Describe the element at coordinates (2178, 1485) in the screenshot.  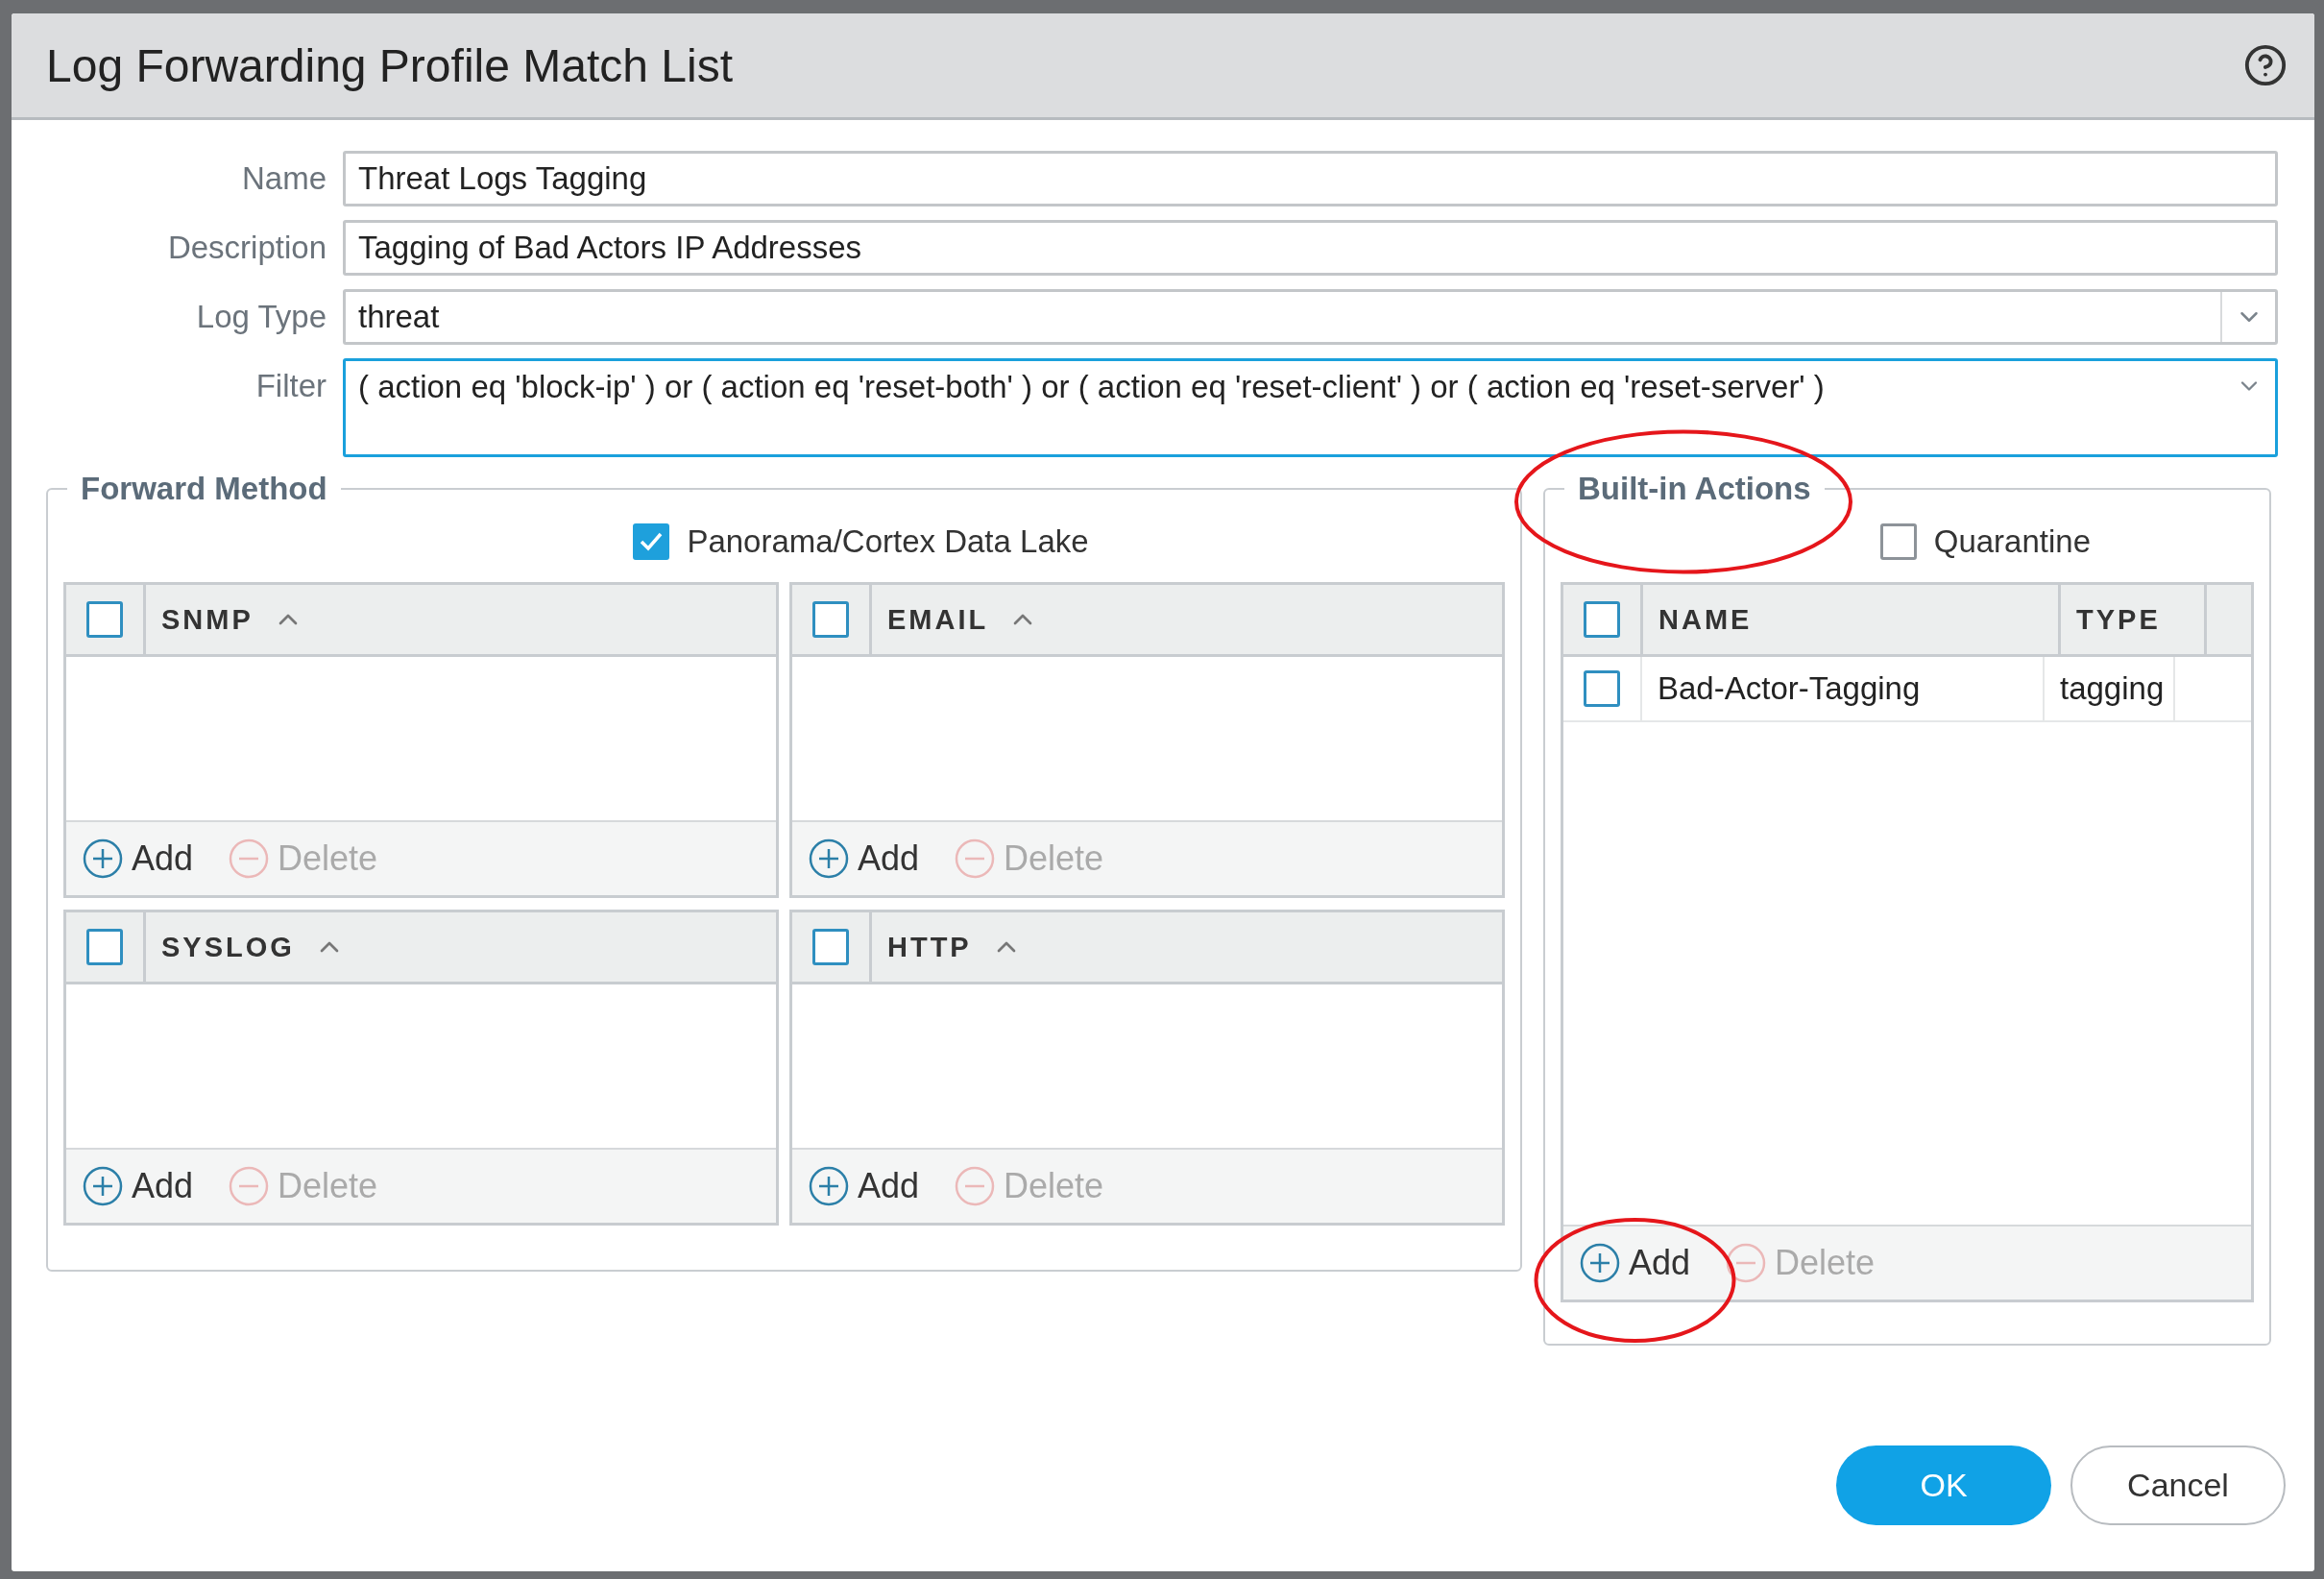
I see `cancel-button: Cancel` at that location.